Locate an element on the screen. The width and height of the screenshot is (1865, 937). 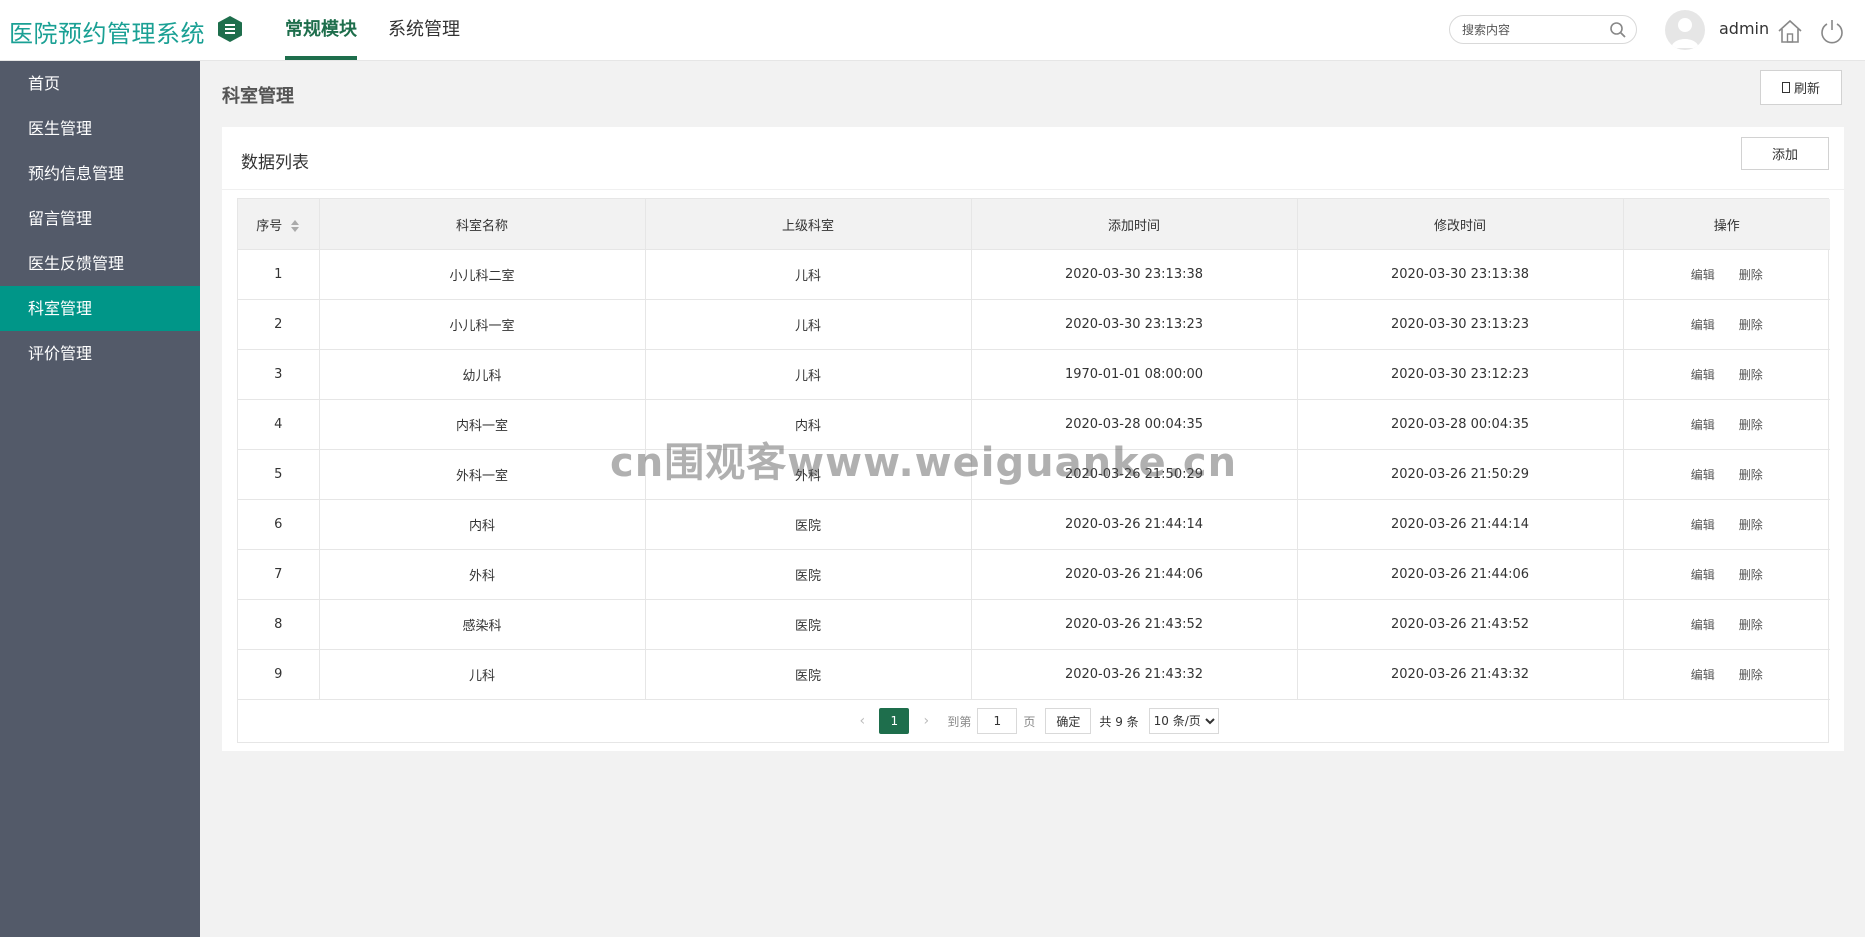
cell-seq: 6 is located at coordinates (279, 524).